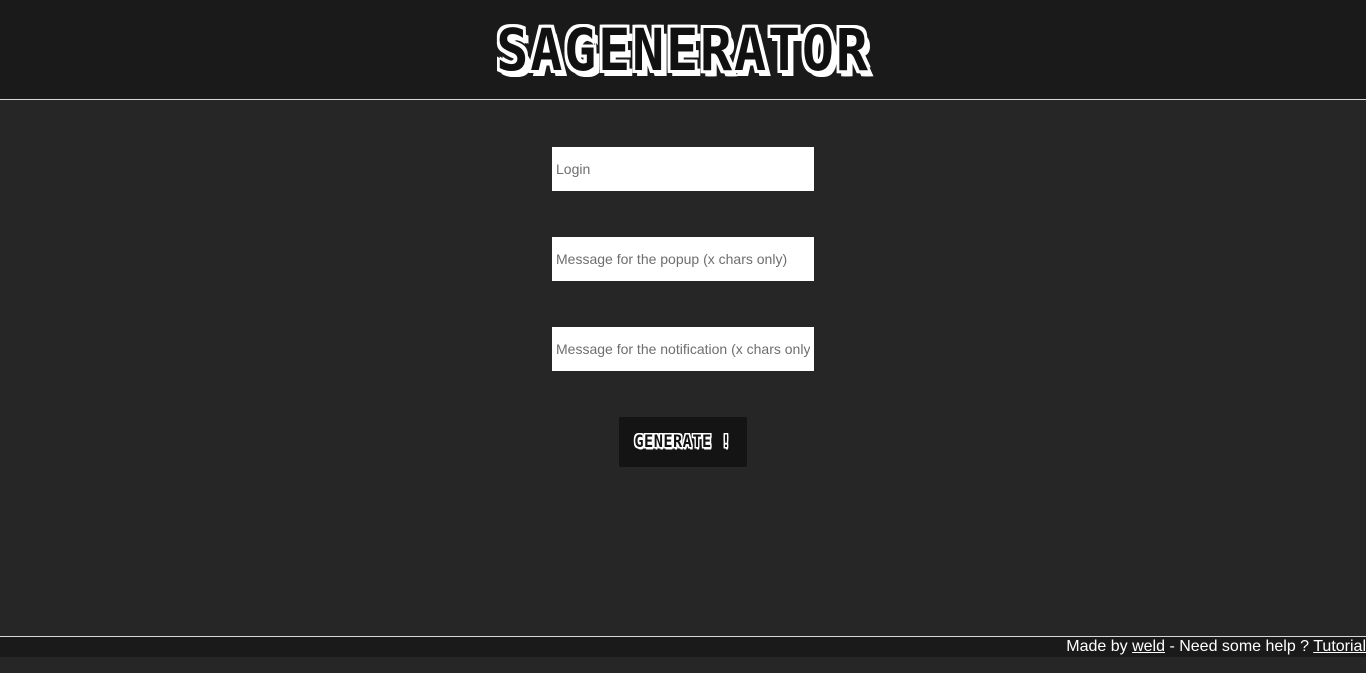  What do you see at coordinates (683, 282) in the screenshot?
I see `generator-form` at bounding box center [683, 282].